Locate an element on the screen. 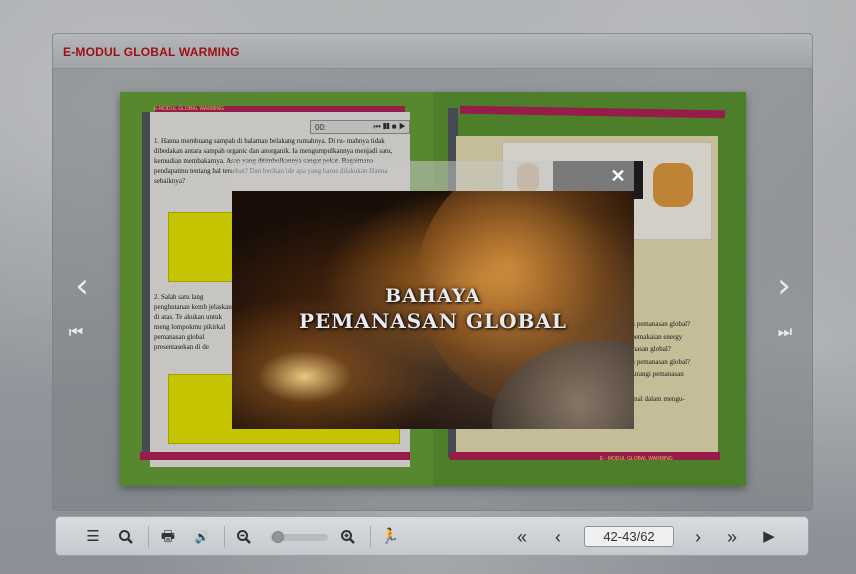  print-icon: 🖶 is located at coordinates (168, 537).